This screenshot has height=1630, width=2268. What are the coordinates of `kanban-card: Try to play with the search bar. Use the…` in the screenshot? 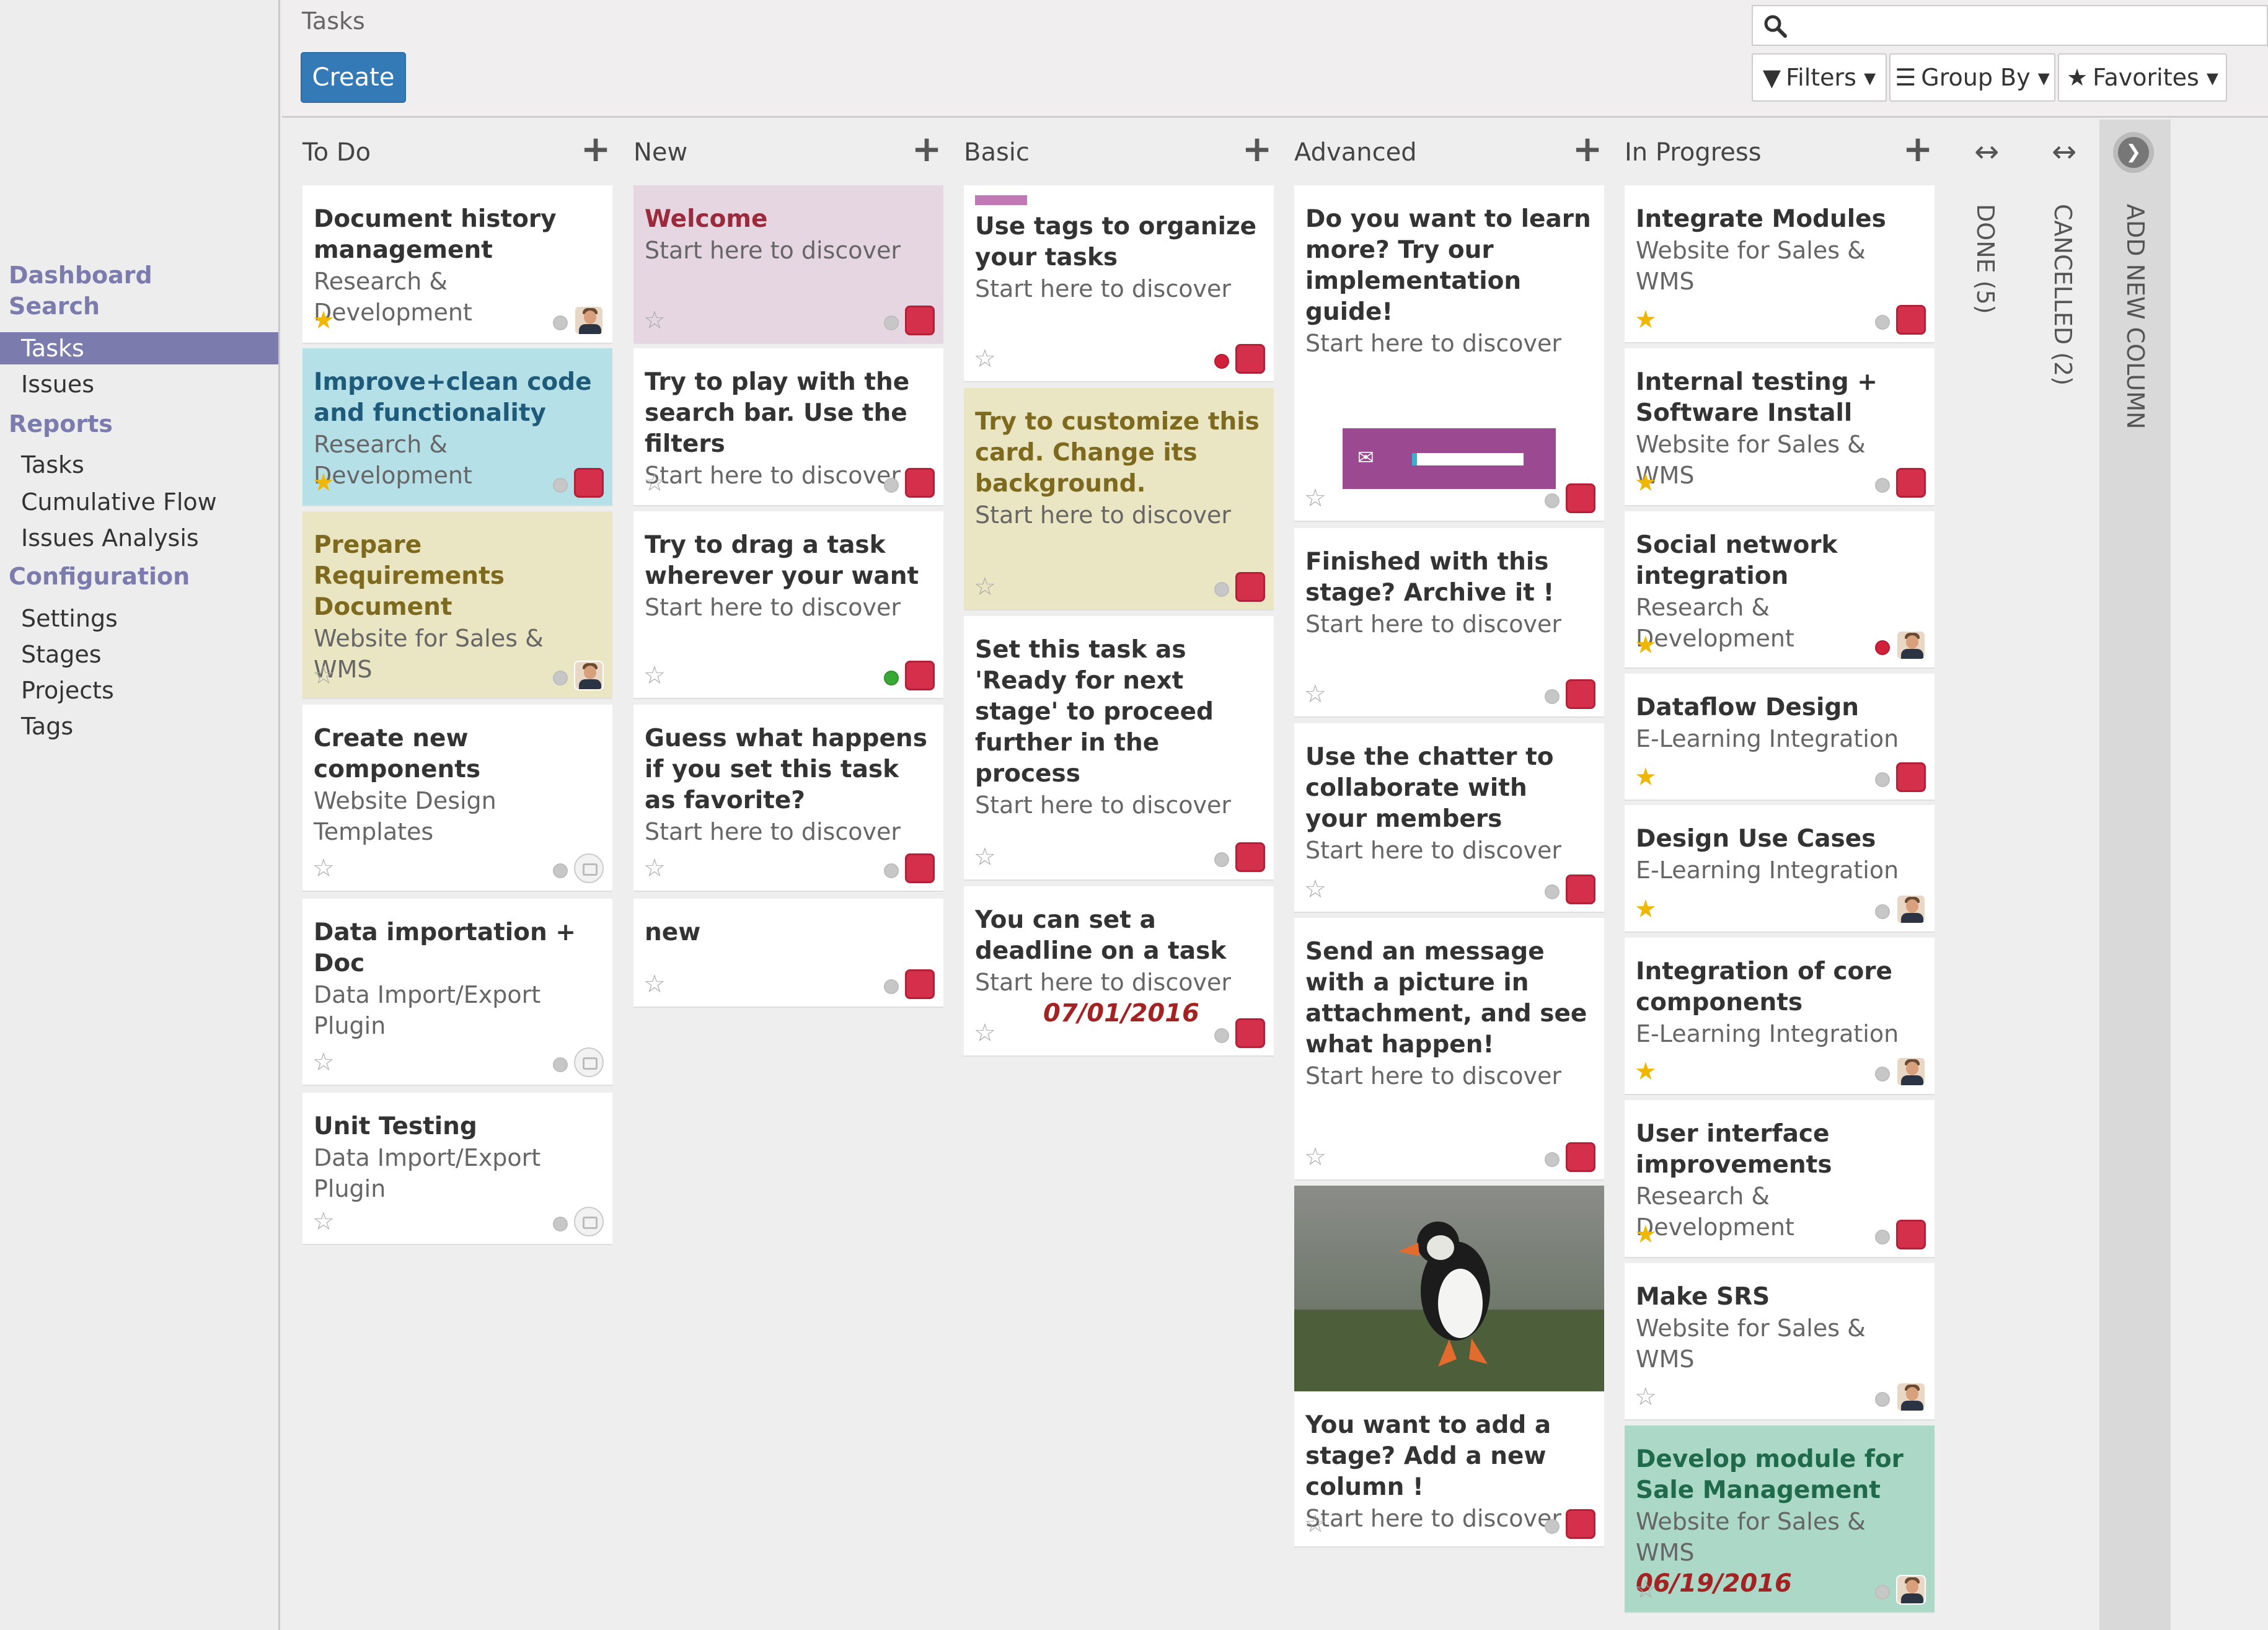 It's located at (788, 427).